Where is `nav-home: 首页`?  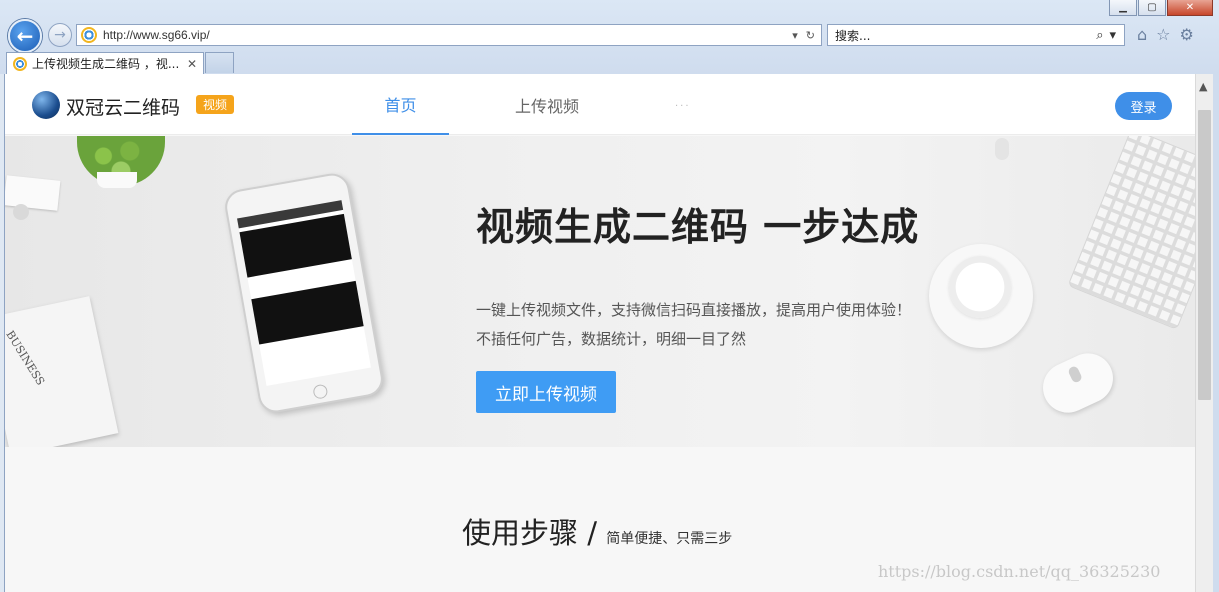 nav-home: 首页 is located at coordinates (400, 104).